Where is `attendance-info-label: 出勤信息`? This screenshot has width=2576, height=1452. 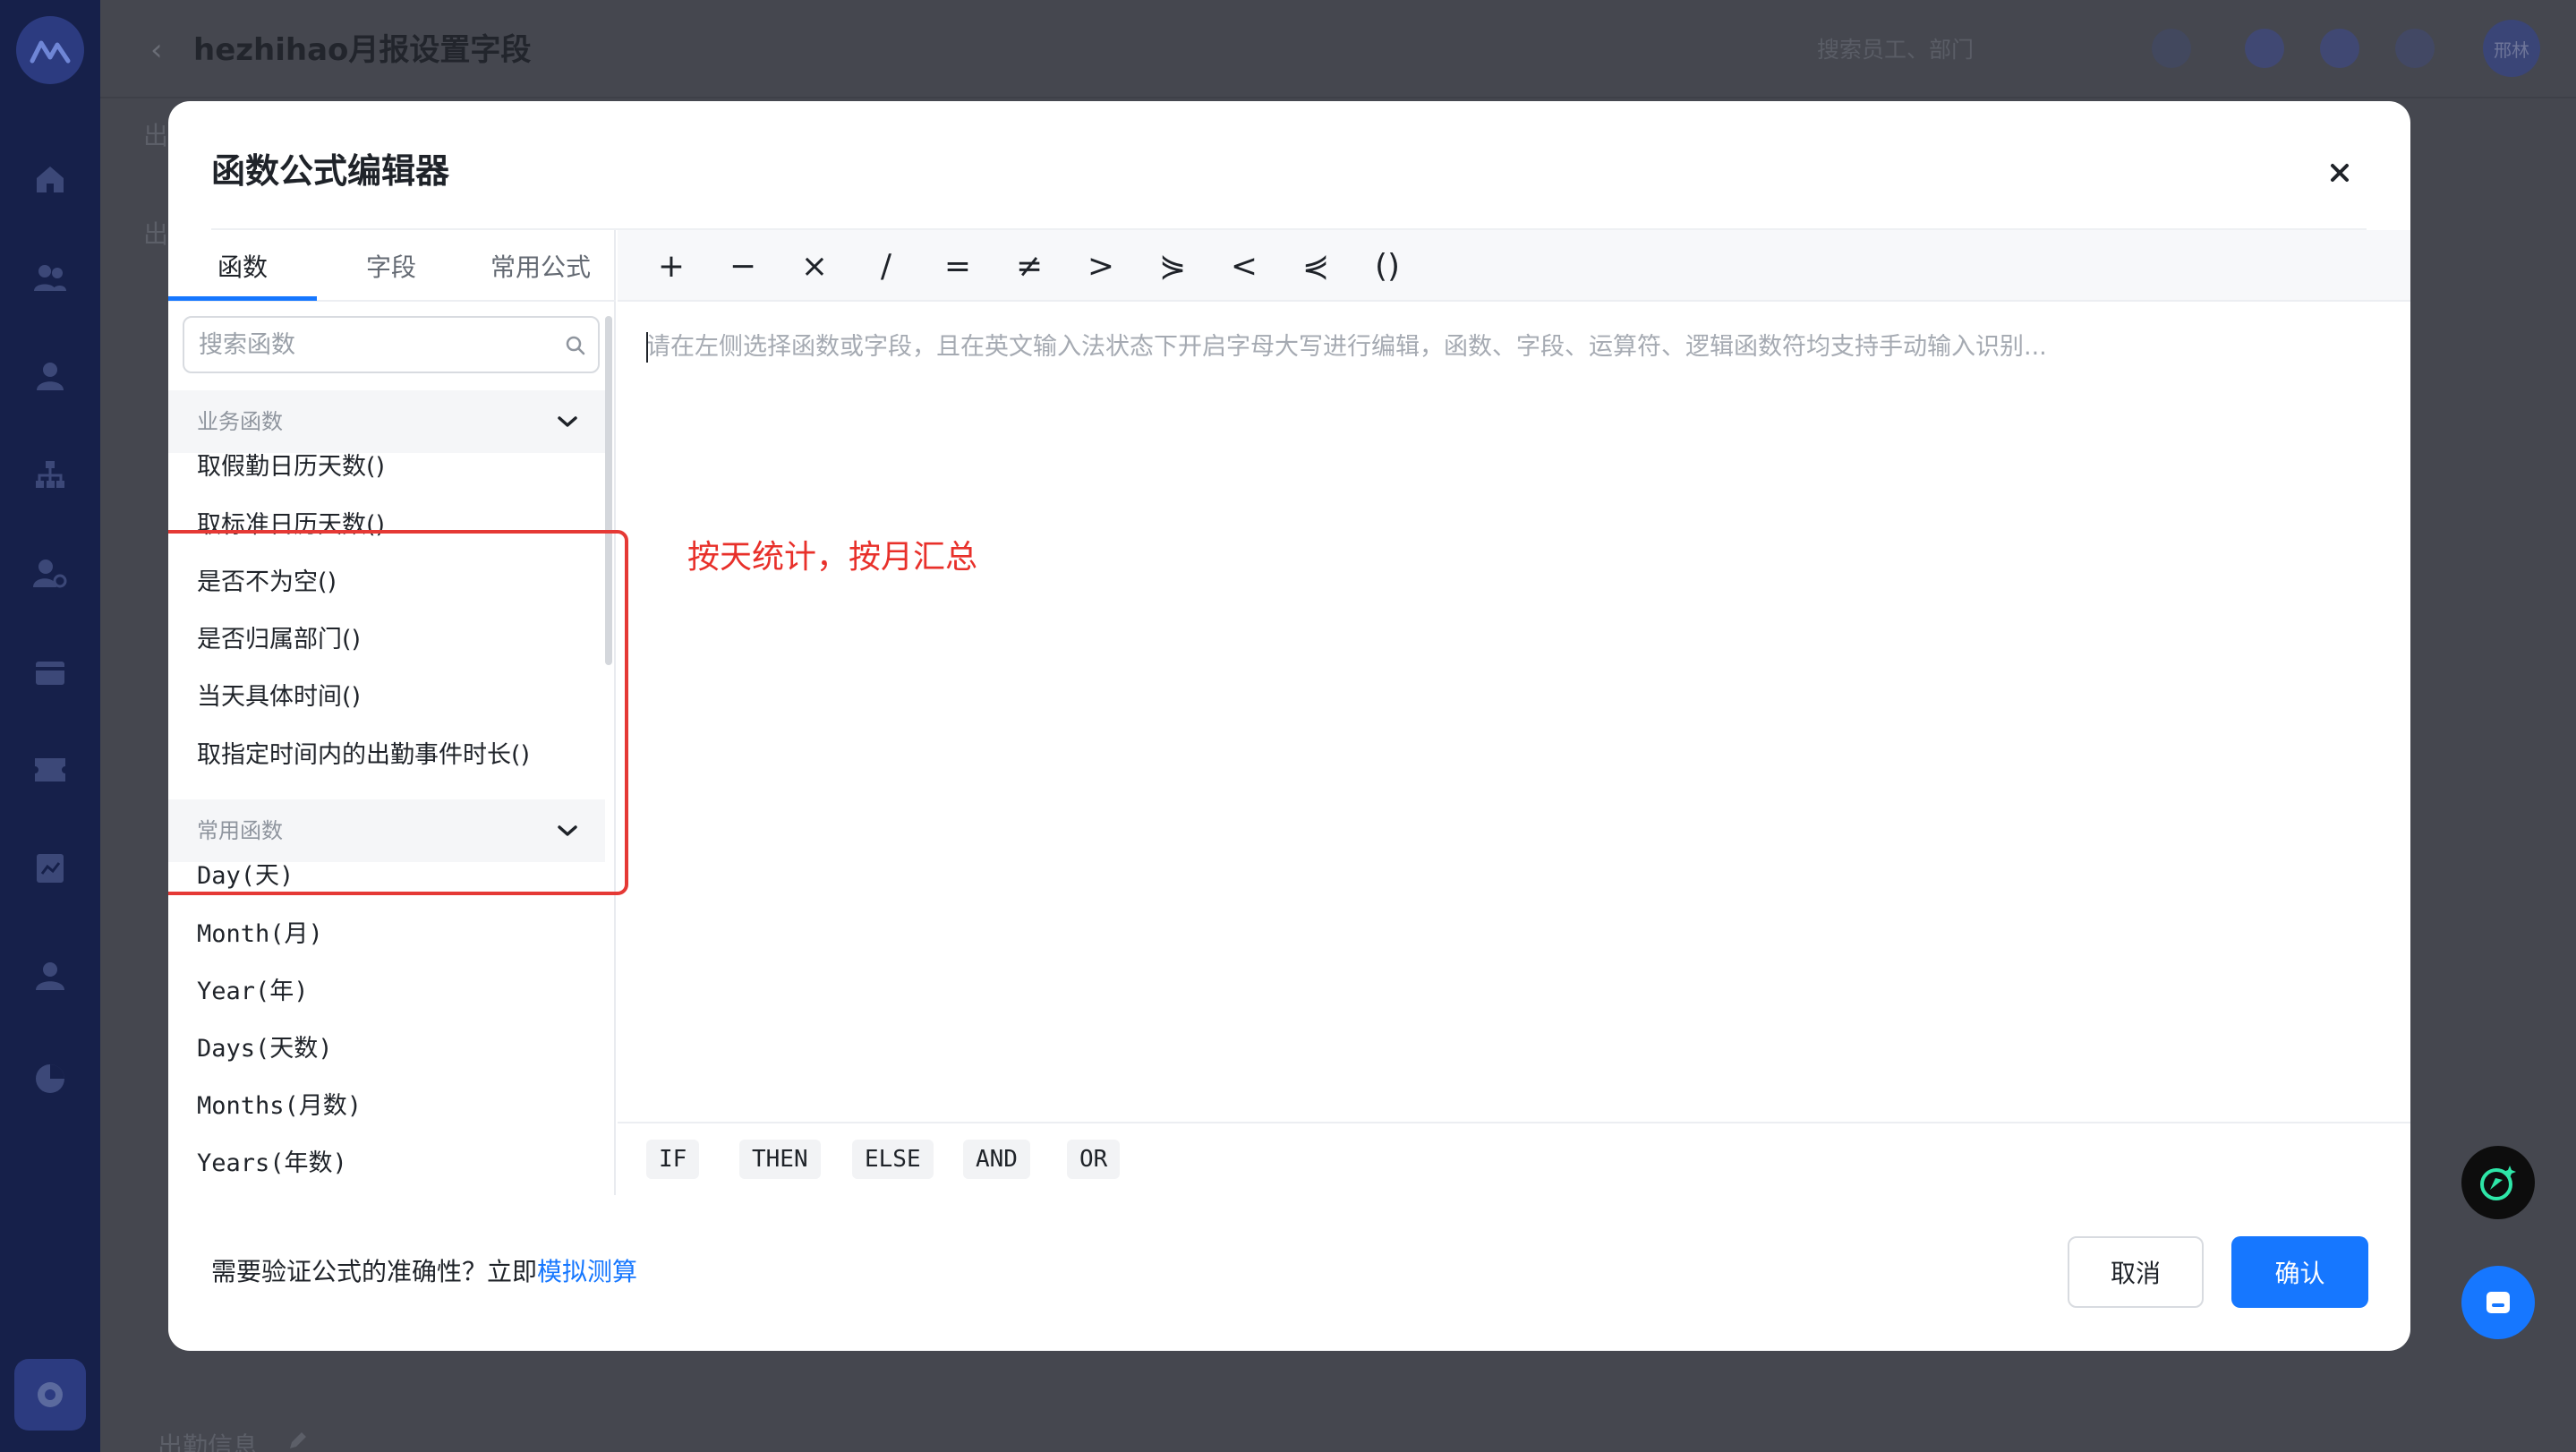
attendance-info-label: 出勤信息 is located at coordinates (208, 1441).